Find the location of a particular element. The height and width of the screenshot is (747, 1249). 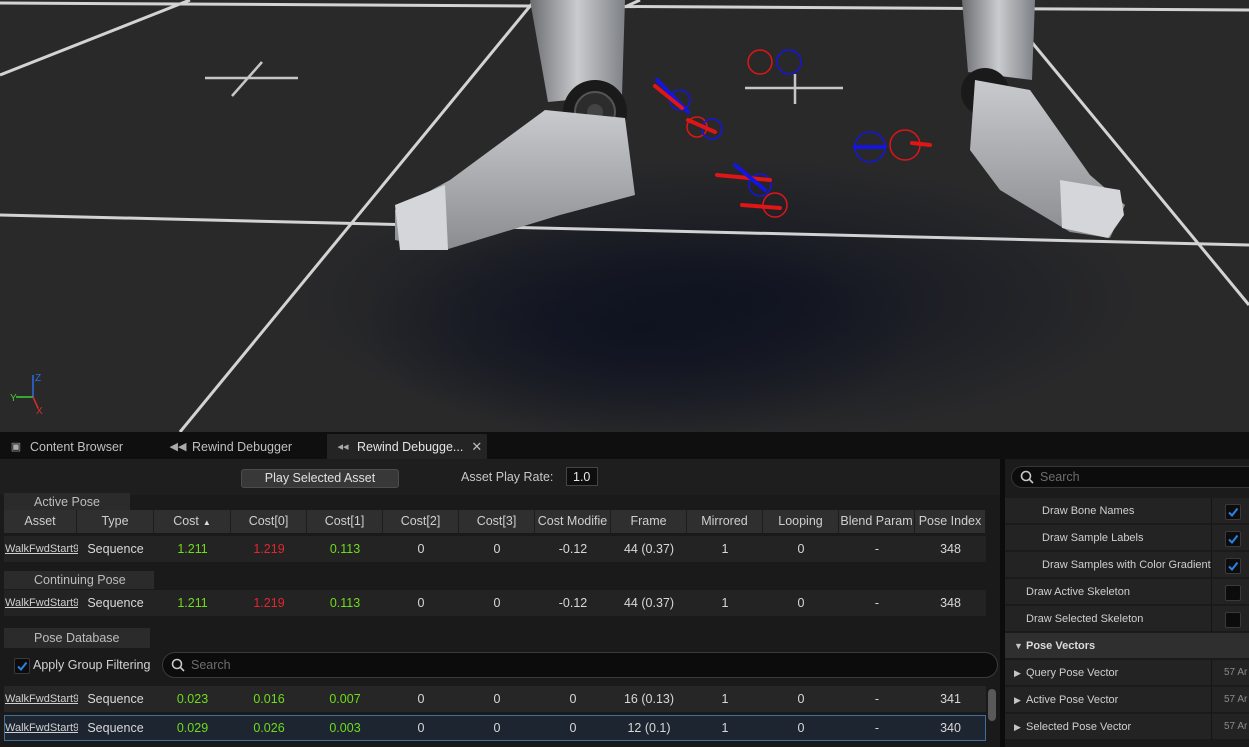

cell-blend-param: - is located at coordinates (877, 699).